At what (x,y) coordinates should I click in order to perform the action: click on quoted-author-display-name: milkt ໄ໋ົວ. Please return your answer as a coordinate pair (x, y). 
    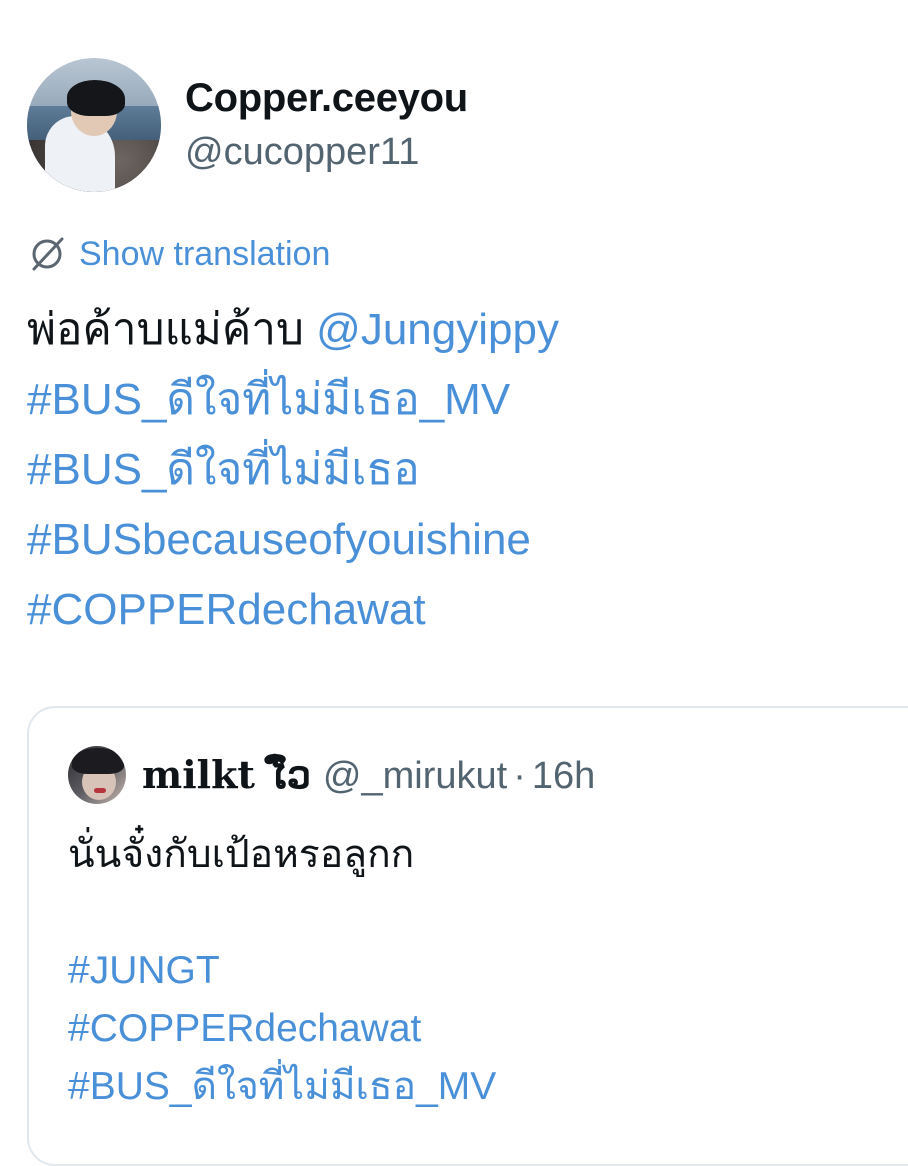
    Looking at the image, I should click on (226, 774).